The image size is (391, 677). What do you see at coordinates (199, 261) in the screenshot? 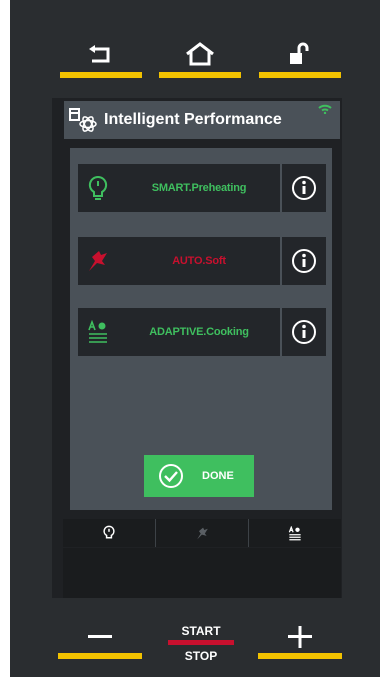
I see `feature-label: AUTO.Soft` at bounding box center [199, 261].